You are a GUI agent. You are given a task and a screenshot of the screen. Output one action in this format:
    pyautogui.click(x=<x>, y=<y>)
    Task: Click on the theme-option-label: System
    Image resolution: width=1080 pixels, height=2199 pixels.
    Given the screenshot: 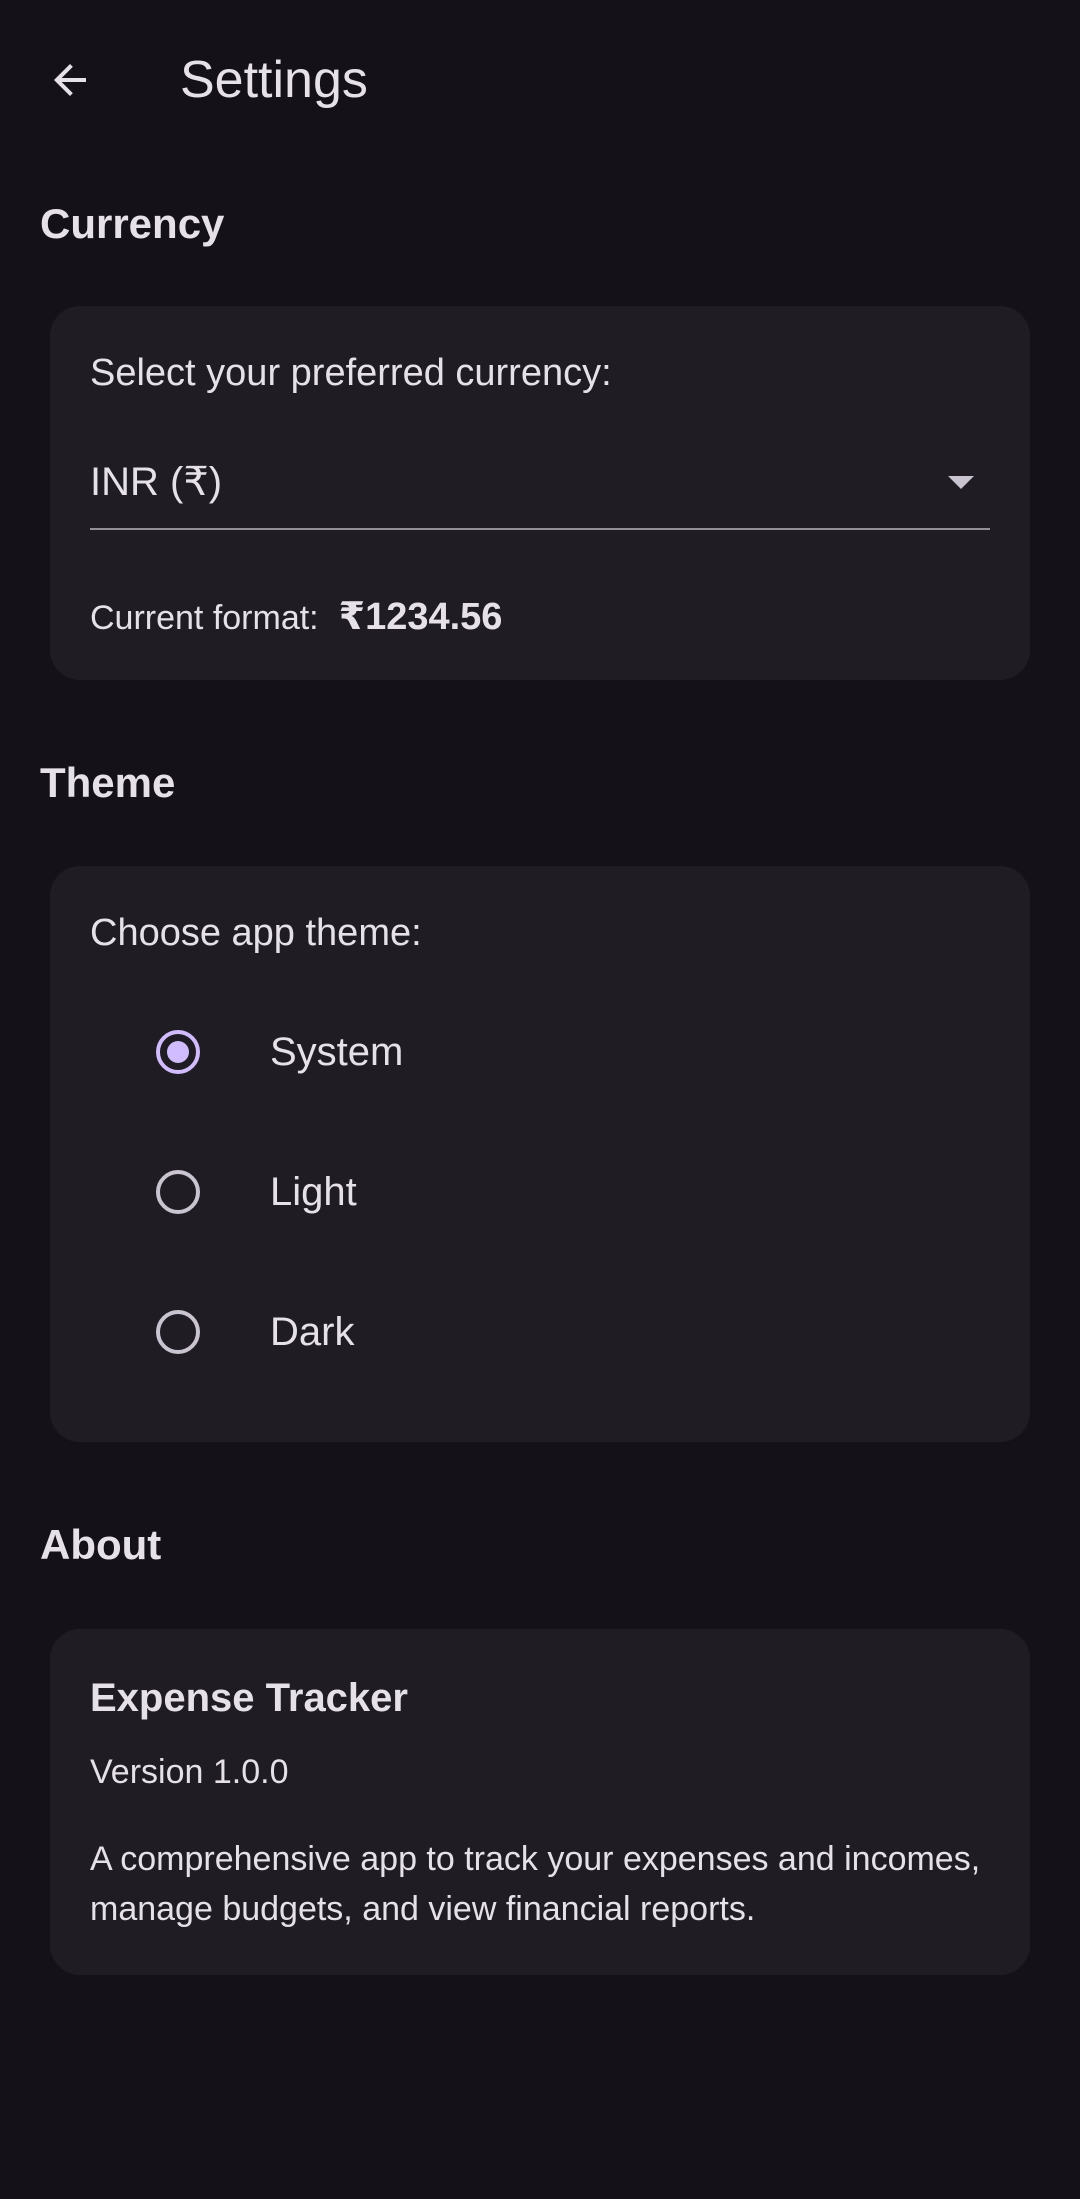 What is the action you would take?
    pyautogui.click(x=337, y=1052)
    